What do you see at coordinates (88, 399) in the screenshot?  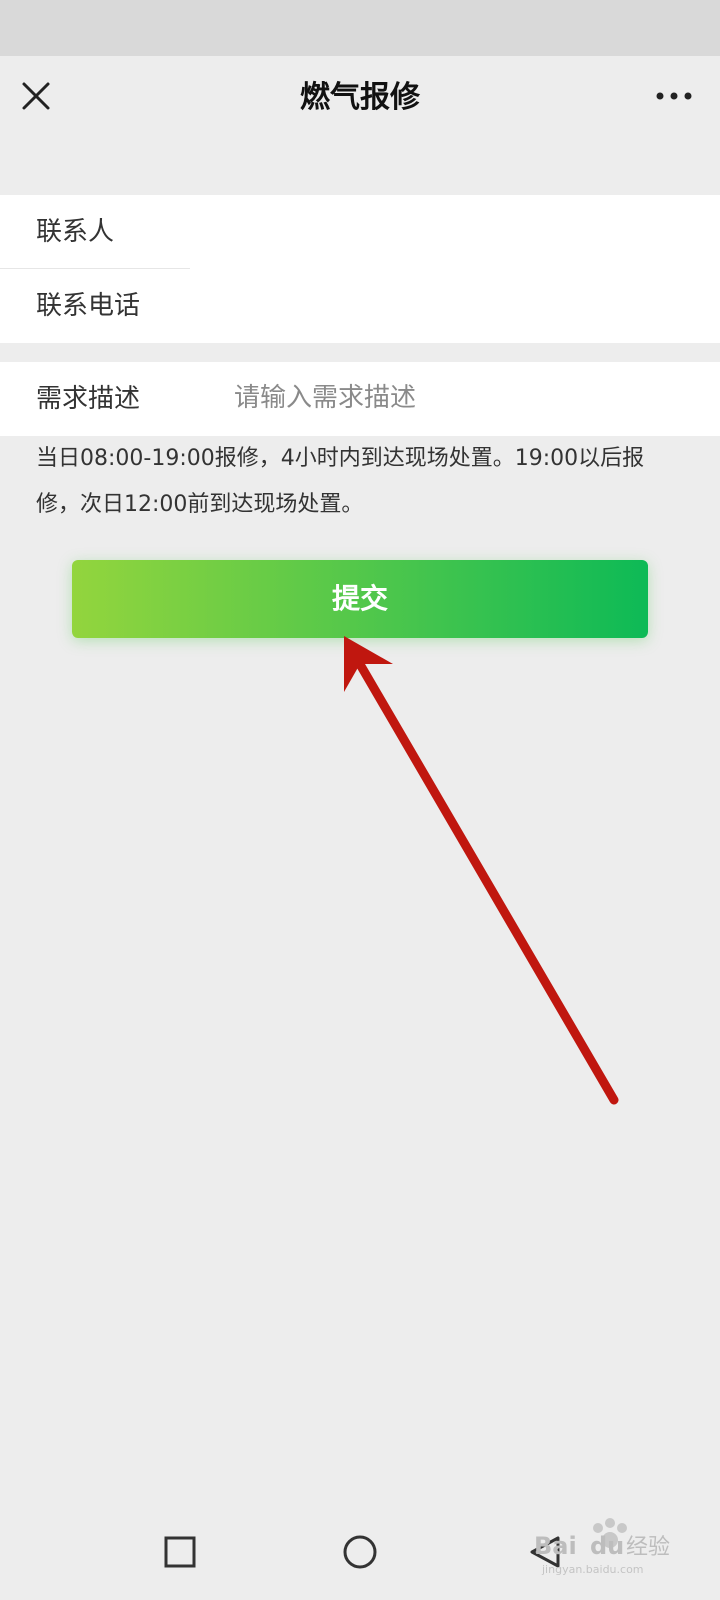 I see `description-label: 需求描述` at bounding box center [88, 399].